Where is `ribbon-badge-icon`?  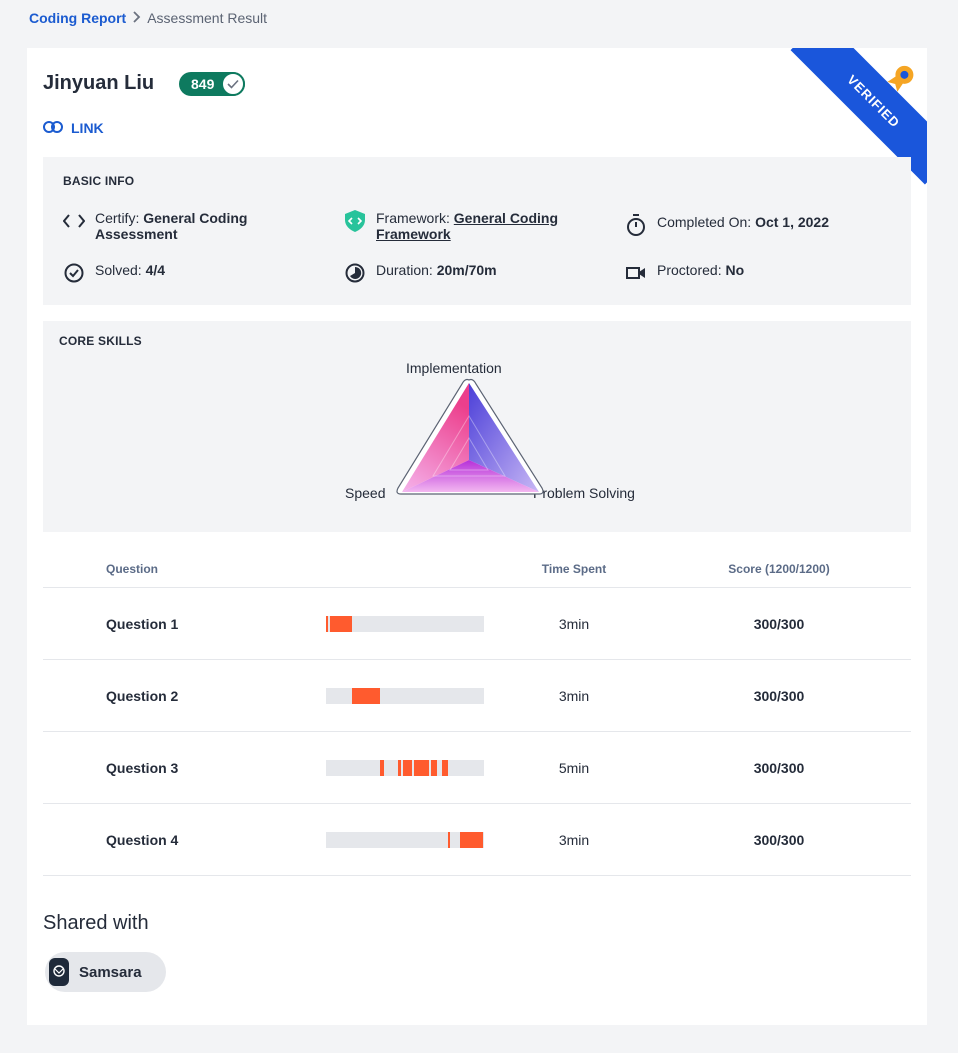
ribbon-badge-icon is located at coordinates (901, 79).